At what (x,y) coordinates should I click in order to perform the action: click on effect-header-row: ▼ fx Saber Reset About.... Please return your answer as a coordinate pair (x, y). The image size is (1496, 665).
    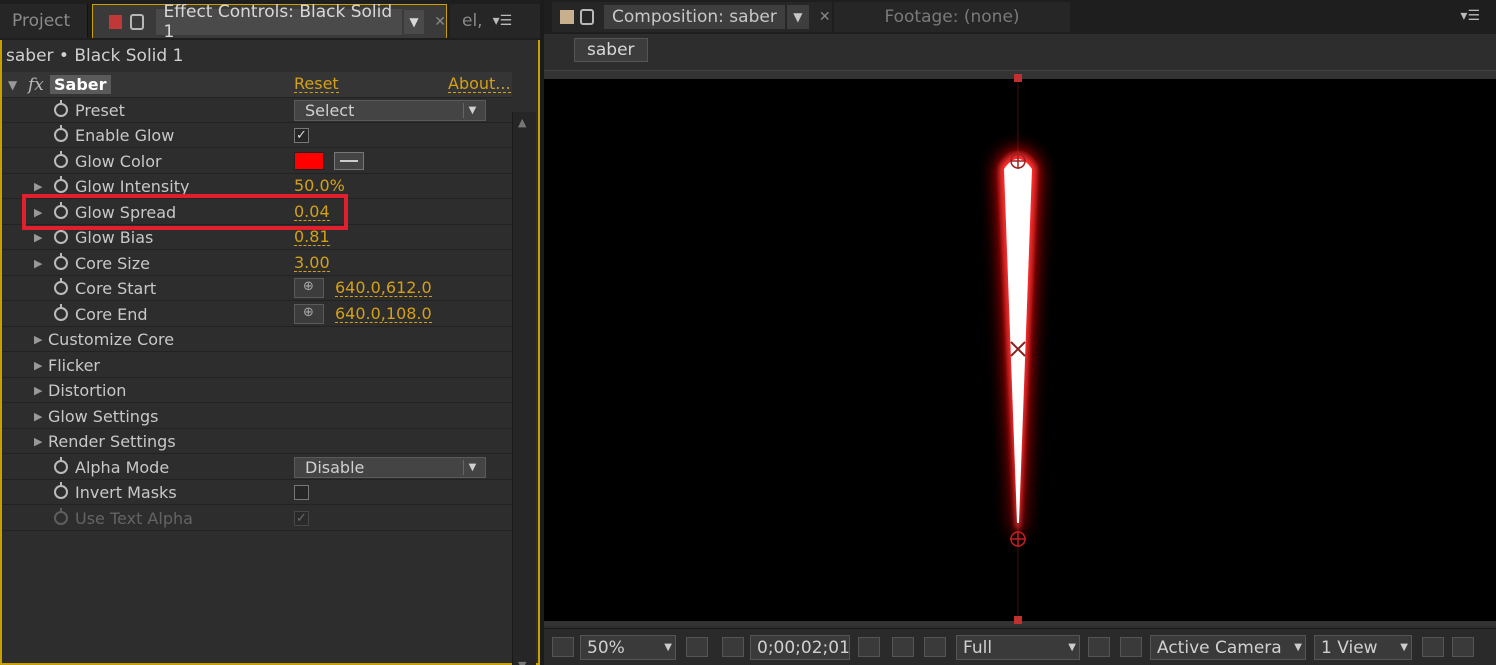
    Looking at the image, I should click on (257, 85).